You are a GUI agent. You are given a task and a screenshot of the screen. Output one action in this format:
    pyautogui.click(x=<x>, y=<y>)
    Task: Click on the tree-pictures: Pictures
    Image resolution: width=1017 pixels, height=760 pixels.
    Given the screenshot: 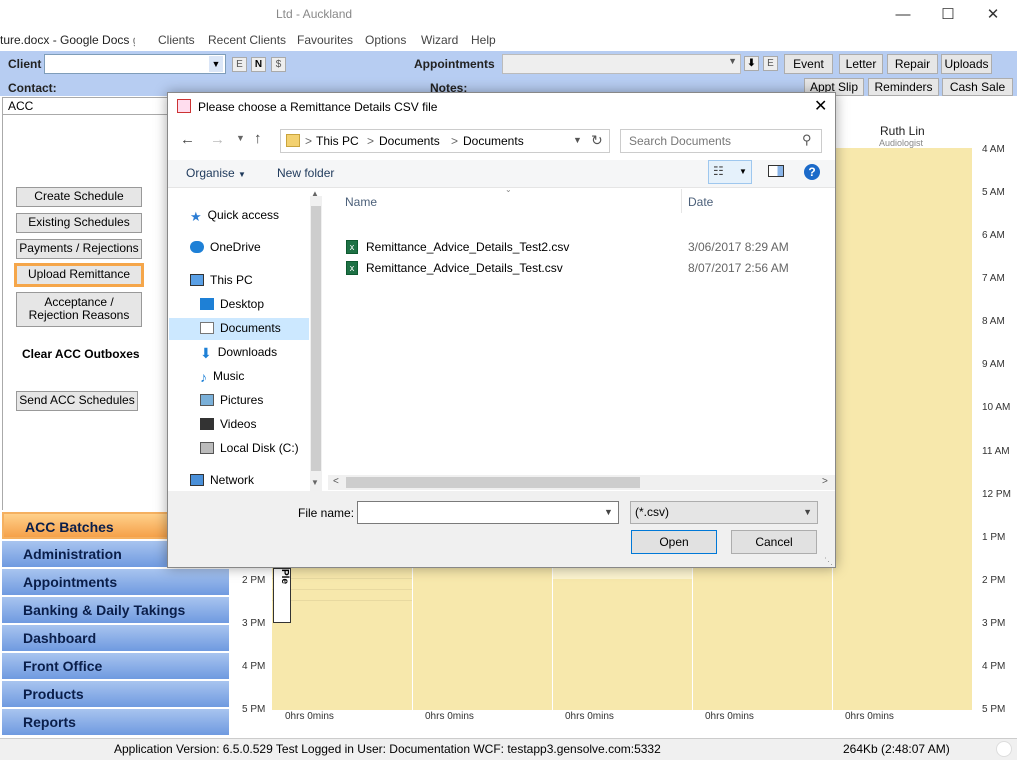 What is the action you would take?
    pyautogui.click(x=231, y=400)
    